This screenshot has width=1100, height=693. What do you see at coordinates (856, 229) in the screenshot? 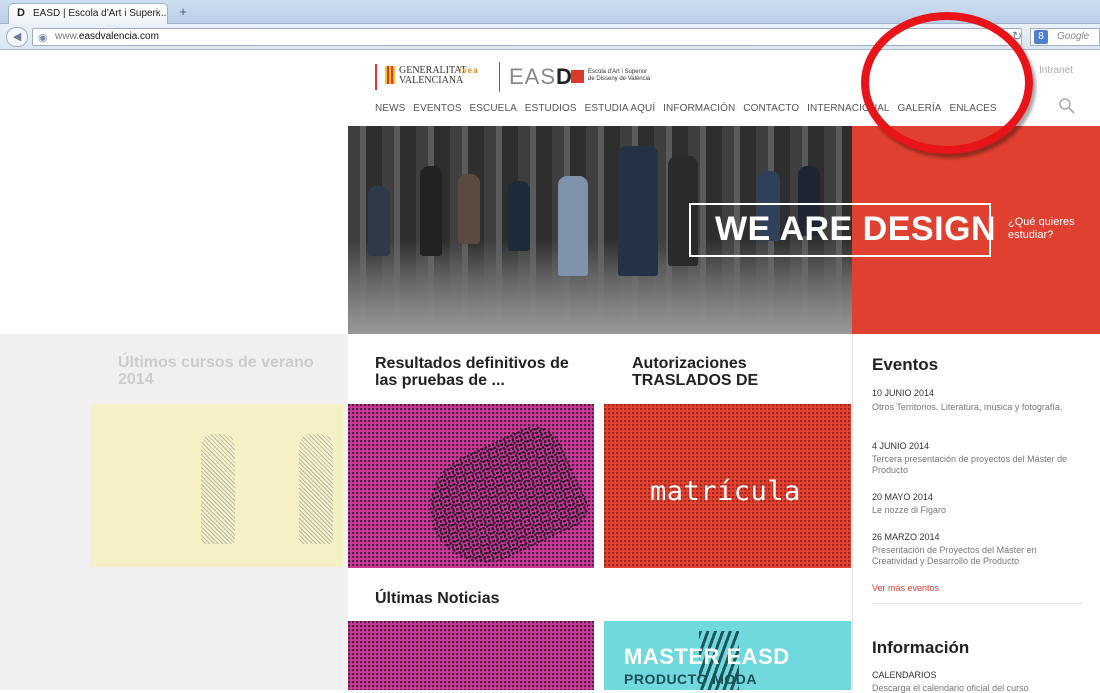
I see `hero-headline: WE ARE DESIGN` at bounding box center [856, 229].